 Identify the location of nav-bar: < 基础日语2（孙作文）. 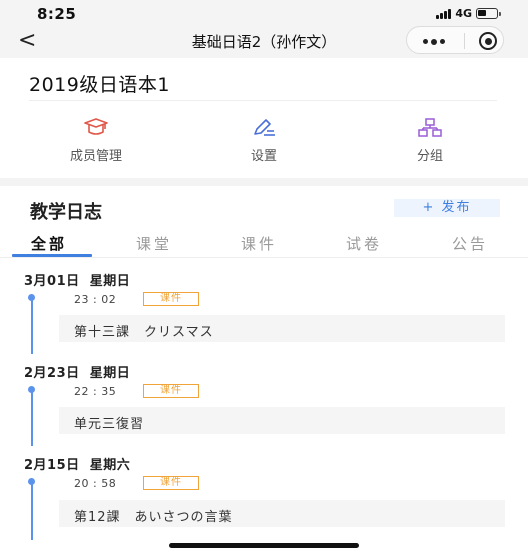
(264, 42).